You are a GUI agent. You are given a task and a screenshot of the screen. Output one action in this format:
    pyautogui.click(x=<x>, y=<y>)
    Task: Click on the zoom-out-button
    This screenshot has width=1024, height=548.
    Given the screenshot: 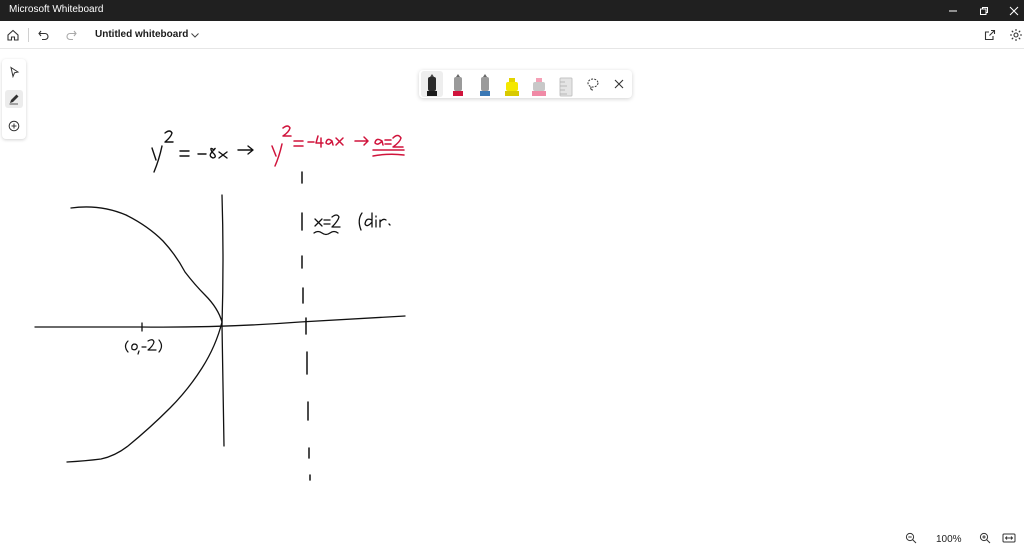 What is the action you would take?
    pyautogui.click(x=911, y=538)
    